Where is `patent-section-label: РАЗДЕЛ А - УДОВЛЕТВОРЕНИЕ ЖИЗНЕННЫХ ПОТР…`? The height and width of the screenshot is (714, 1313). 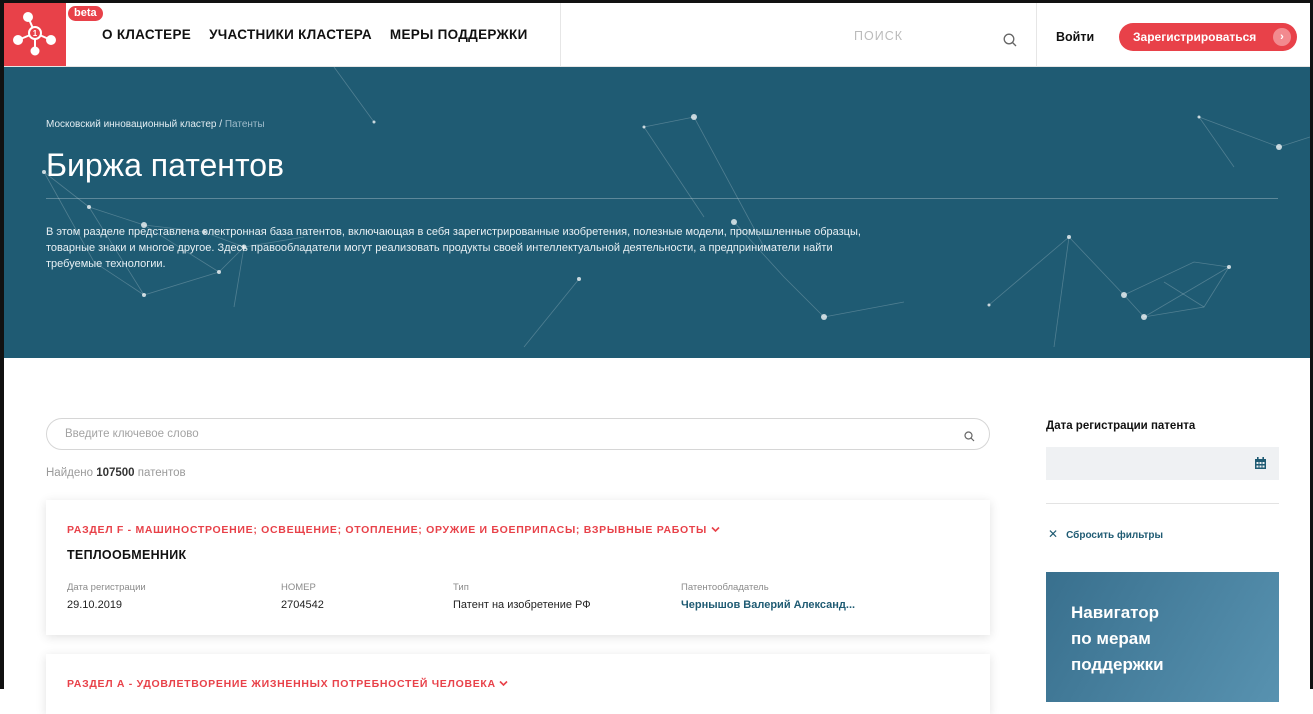 patent-section-label: РАЗДЕЛ А - УДОВЛЕТВОРЕНИЕ ЖИЗНЕННЫХ ПОТР… is located at coordinates (281, 684).